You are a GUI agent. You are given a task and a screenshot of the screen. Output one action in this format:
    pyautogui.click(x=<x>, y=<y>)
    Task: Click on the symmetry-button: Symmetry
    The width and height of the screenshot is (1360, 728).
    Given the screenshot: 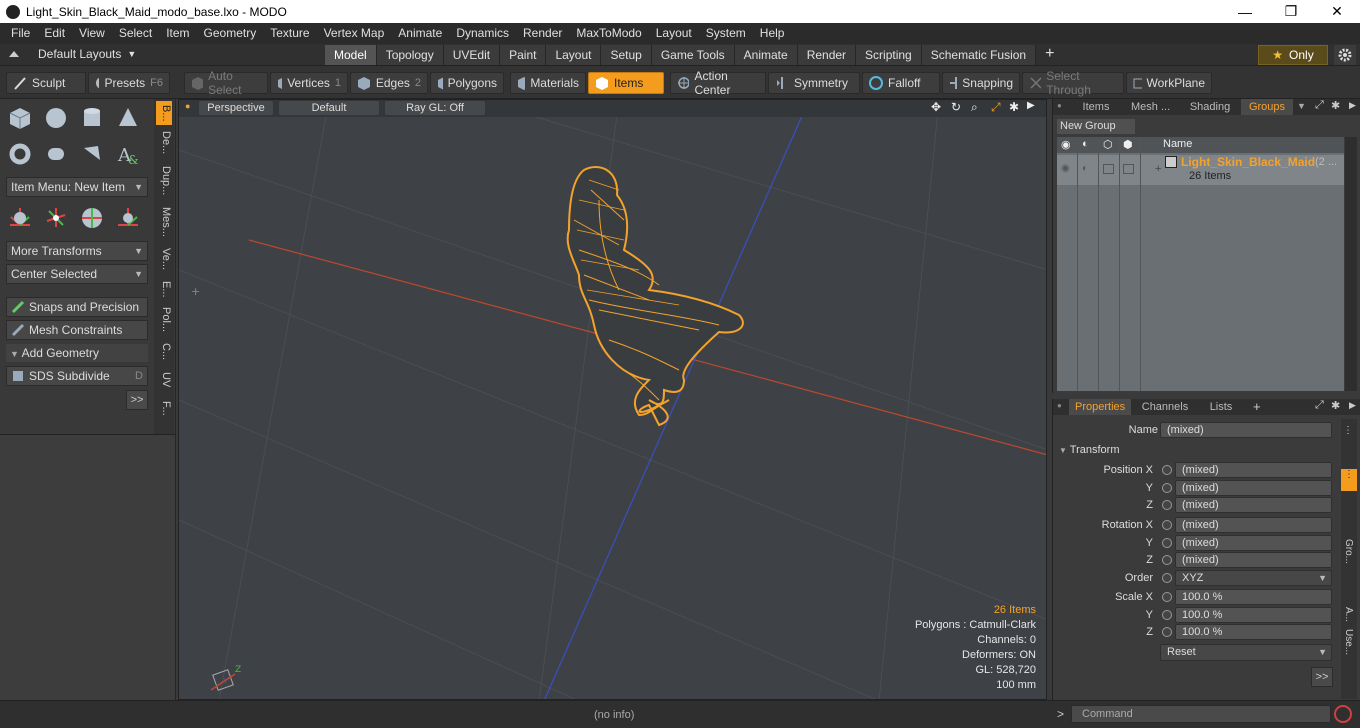 What is the action you would take?
    pyautogui.click(x=814, y=83)
    